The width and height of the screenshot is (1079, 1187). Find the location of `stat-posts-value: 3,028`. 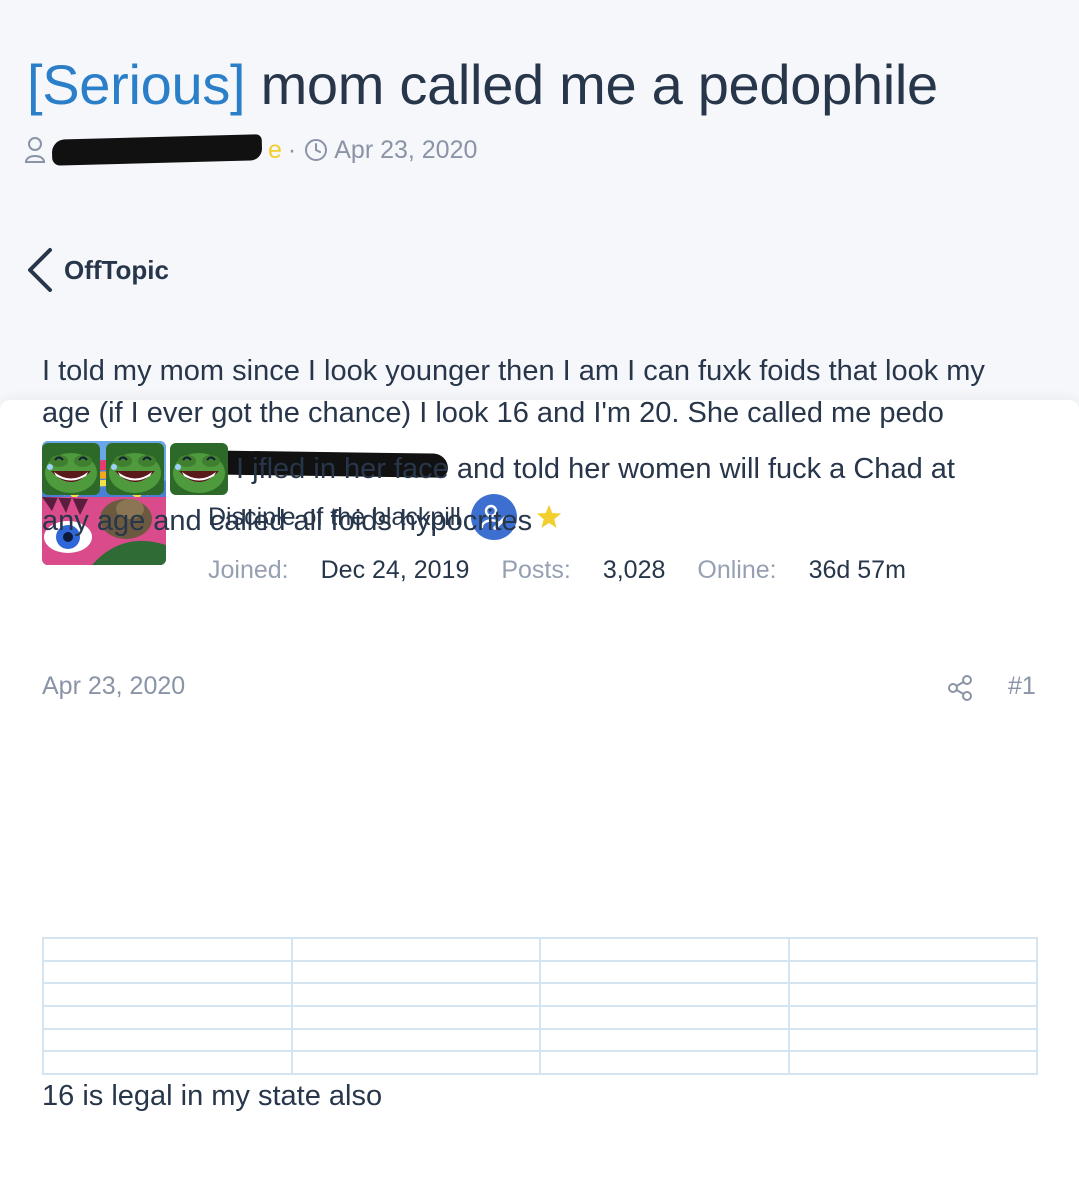

stat-posts-value: 3,028 is located at coordinates (634, 569).